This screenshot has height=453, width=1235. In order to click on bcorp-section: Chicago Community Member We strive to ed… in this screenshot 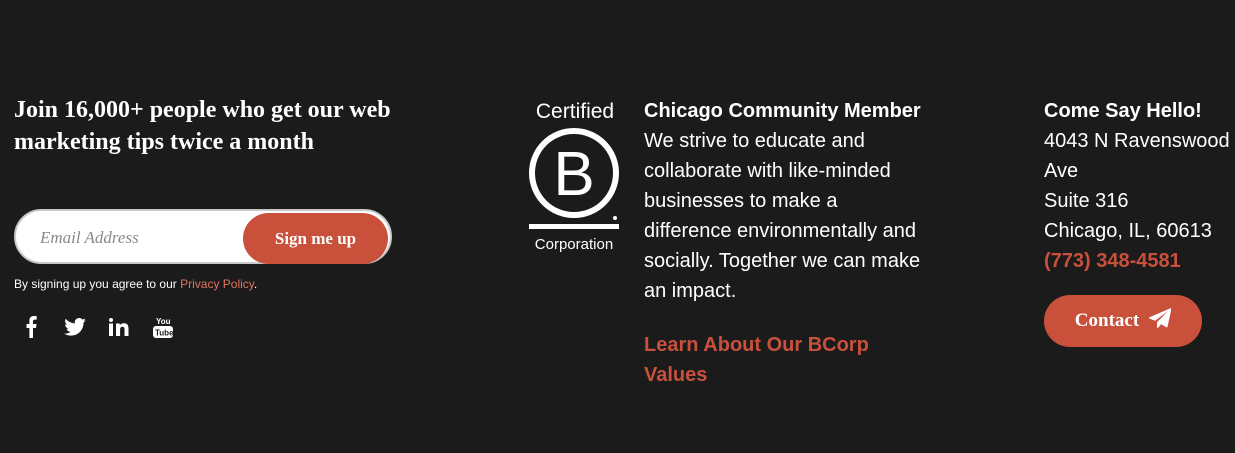, I will do `click(784, 243)`.